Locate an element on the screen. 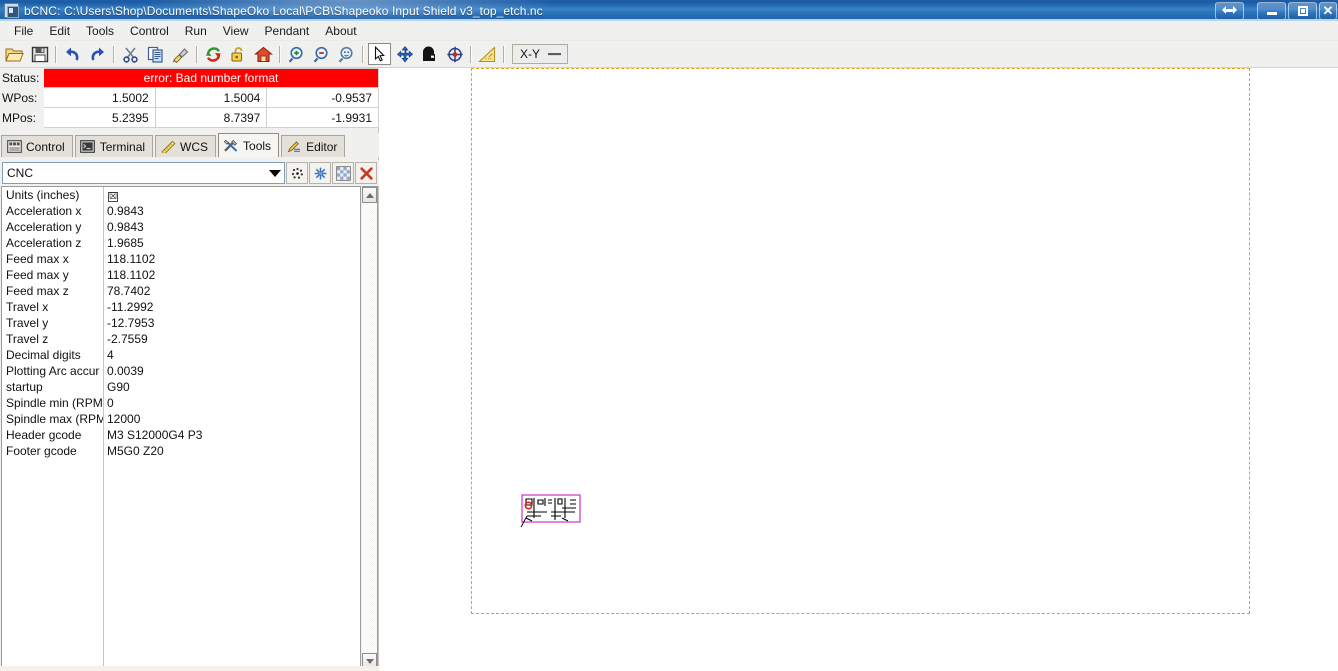  paintbrush-icon is located at coordinates (180, 55).